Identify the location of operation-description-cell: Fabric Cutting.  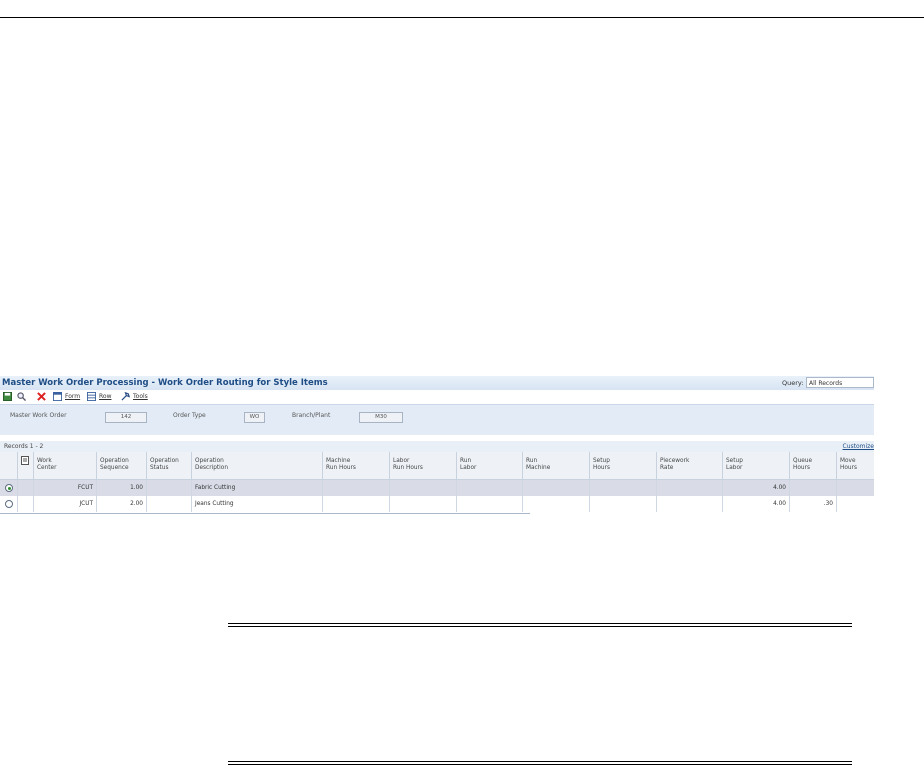
(257, 488).